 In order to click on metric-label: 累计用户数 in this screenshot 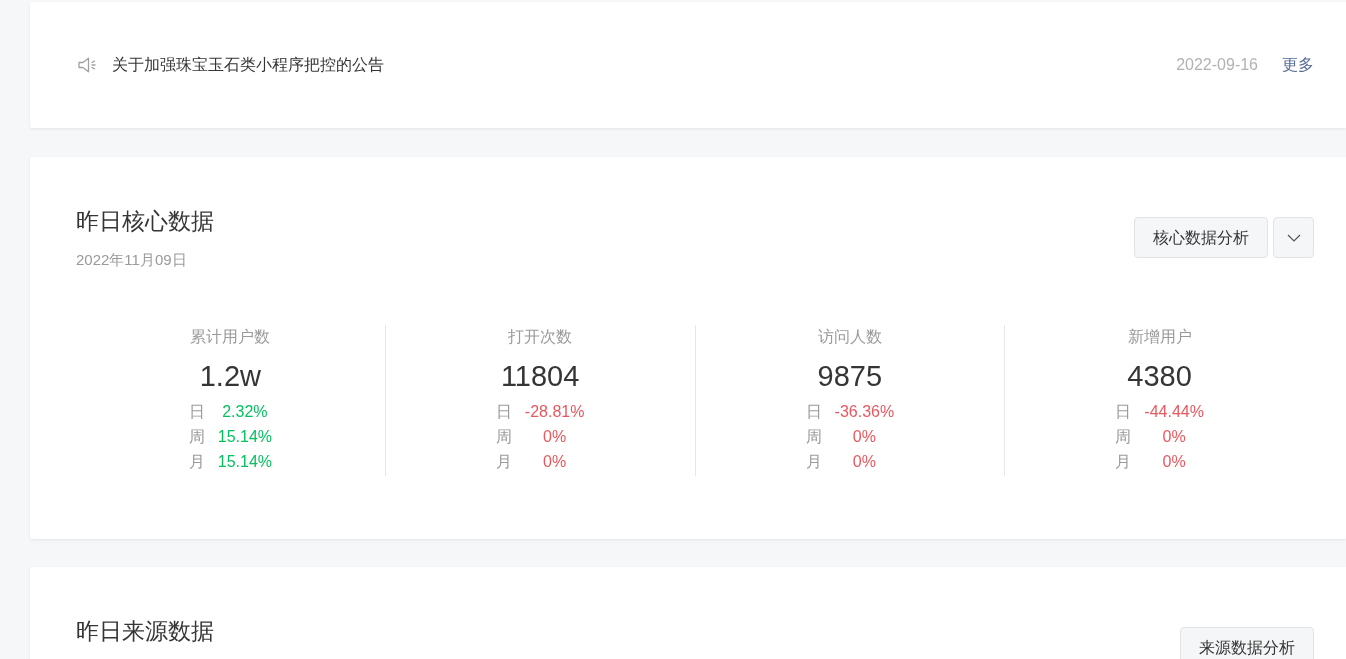, I will do `click(230, 337)`.